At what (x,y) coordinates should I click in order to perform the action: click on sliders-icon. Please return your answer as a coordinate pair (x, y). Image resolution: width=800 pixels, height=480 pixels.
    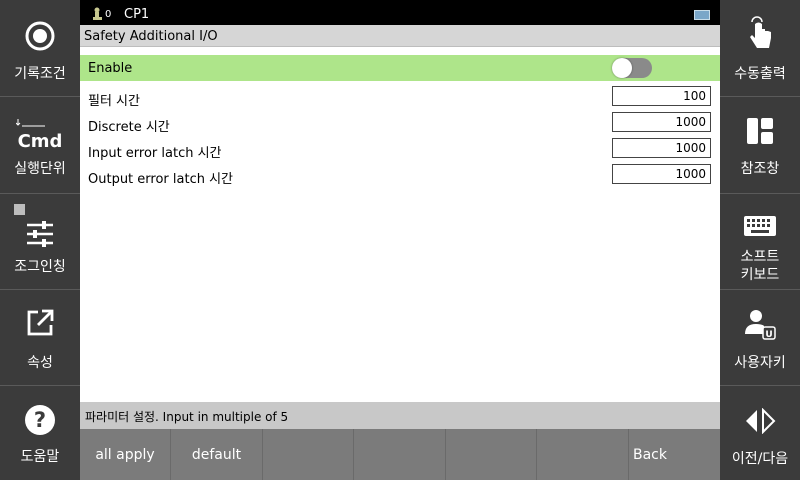
    Looking at the image, I should click on (40, 234).